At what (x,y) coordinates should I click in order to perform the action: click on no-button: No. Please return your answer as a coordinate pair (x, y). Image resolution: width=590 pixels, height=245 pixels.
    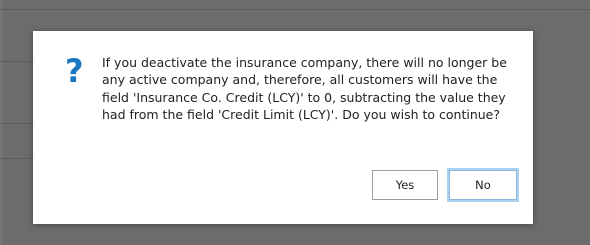
    Looking at the image, I should click on (483, 185).